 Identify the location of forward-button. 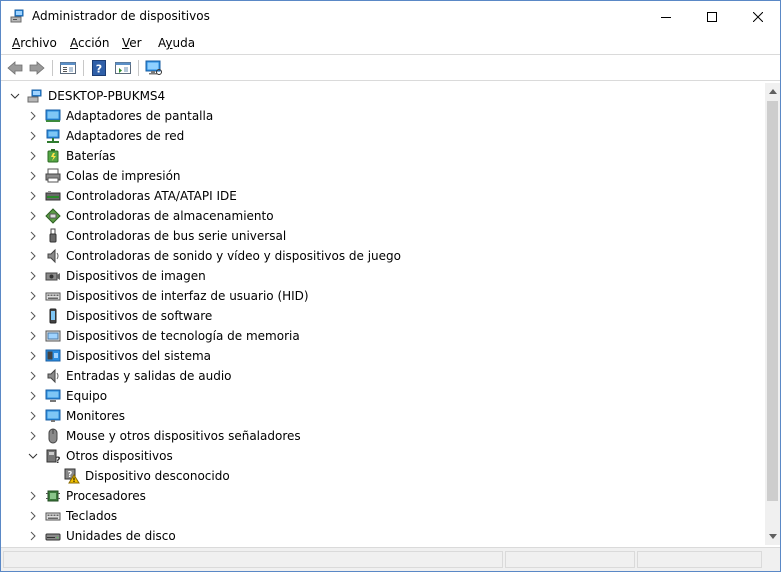
(37, 68).